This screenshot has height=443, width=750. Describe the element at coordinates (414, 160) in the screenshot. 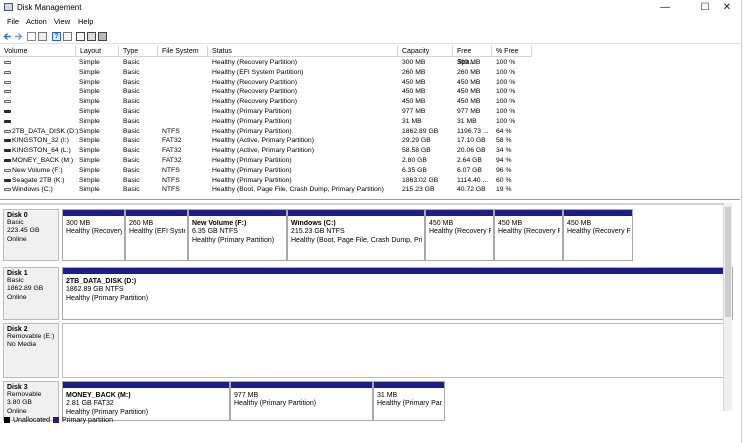

I see `cell-capacity: 2.80 GB` at that location.